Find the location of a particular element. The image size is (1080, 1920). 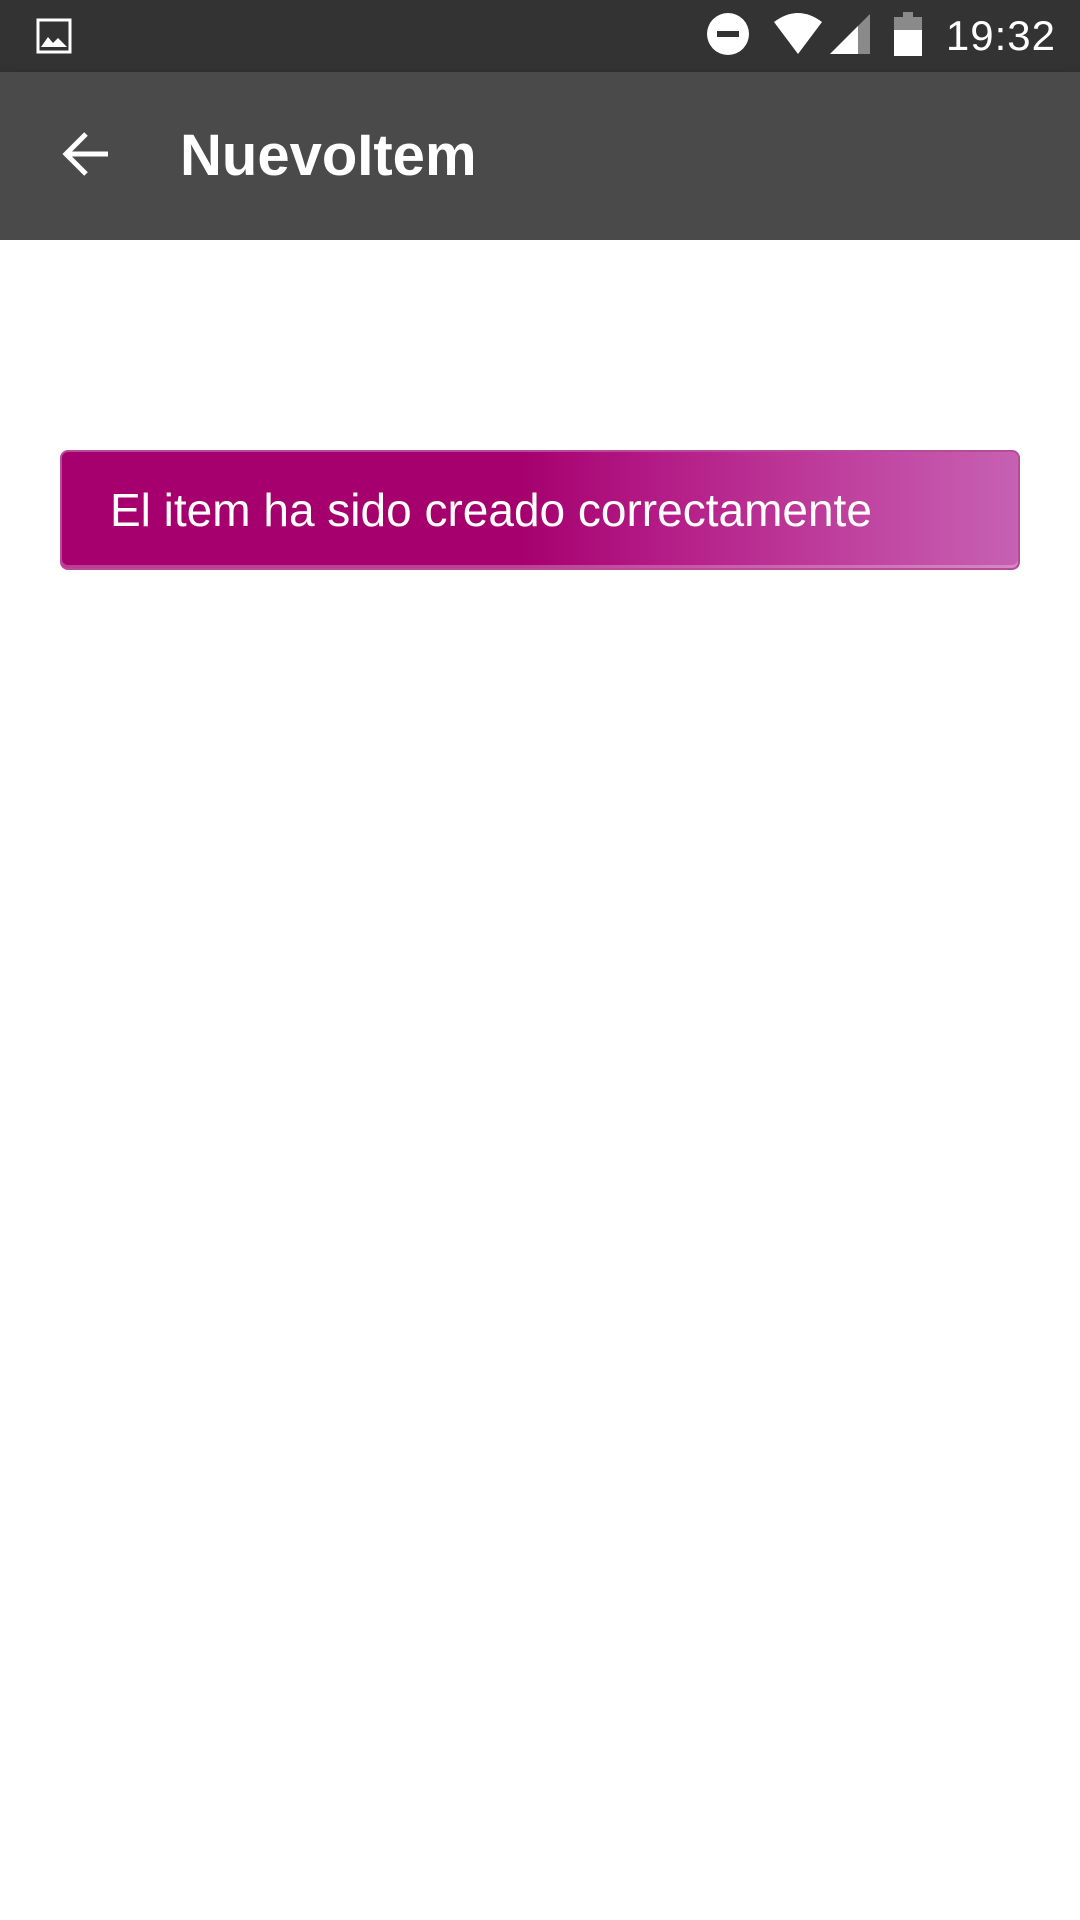

image-notification-icon is located at coordinates (54, 36).